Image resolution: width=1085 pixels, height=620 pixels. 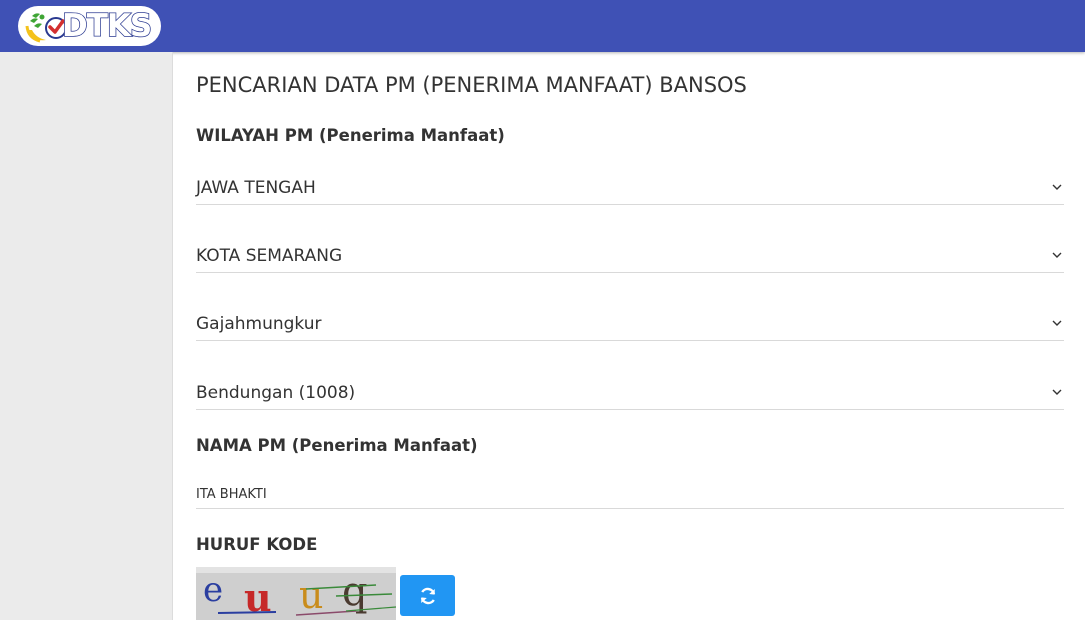 I want to click on kode-label: HURUF KODE, so click(x=257, y=544).